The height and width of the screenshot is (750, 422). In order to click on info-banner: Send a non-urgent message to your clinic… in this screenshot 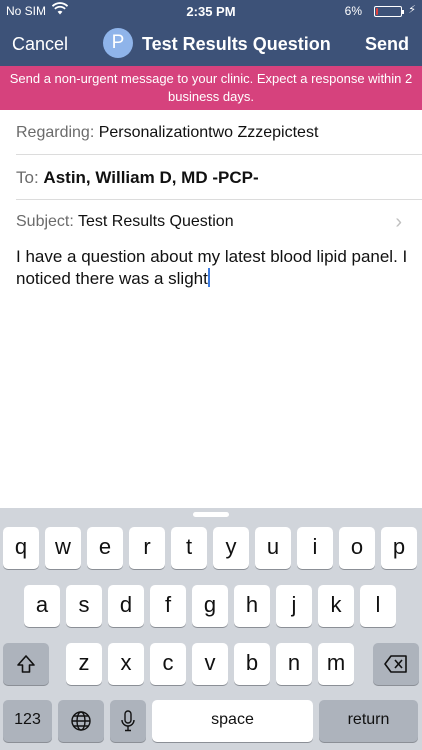, I will do `click(211, 88)`.